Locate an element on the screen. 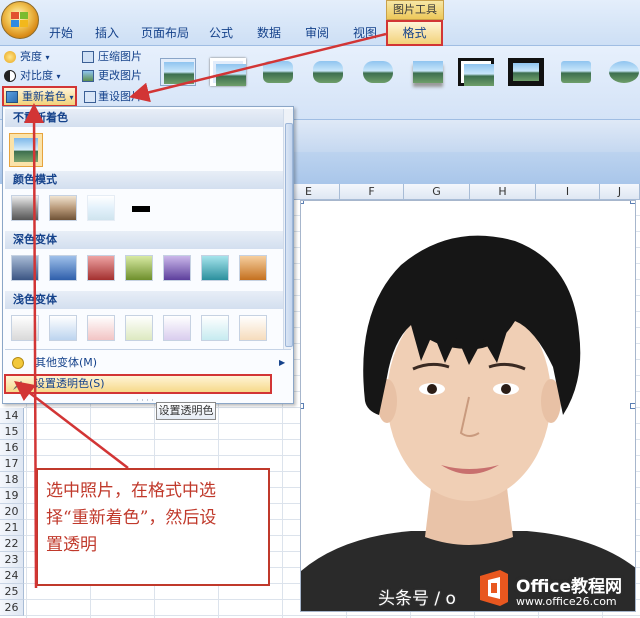  pen-icon is located at coordinates (18, 385).